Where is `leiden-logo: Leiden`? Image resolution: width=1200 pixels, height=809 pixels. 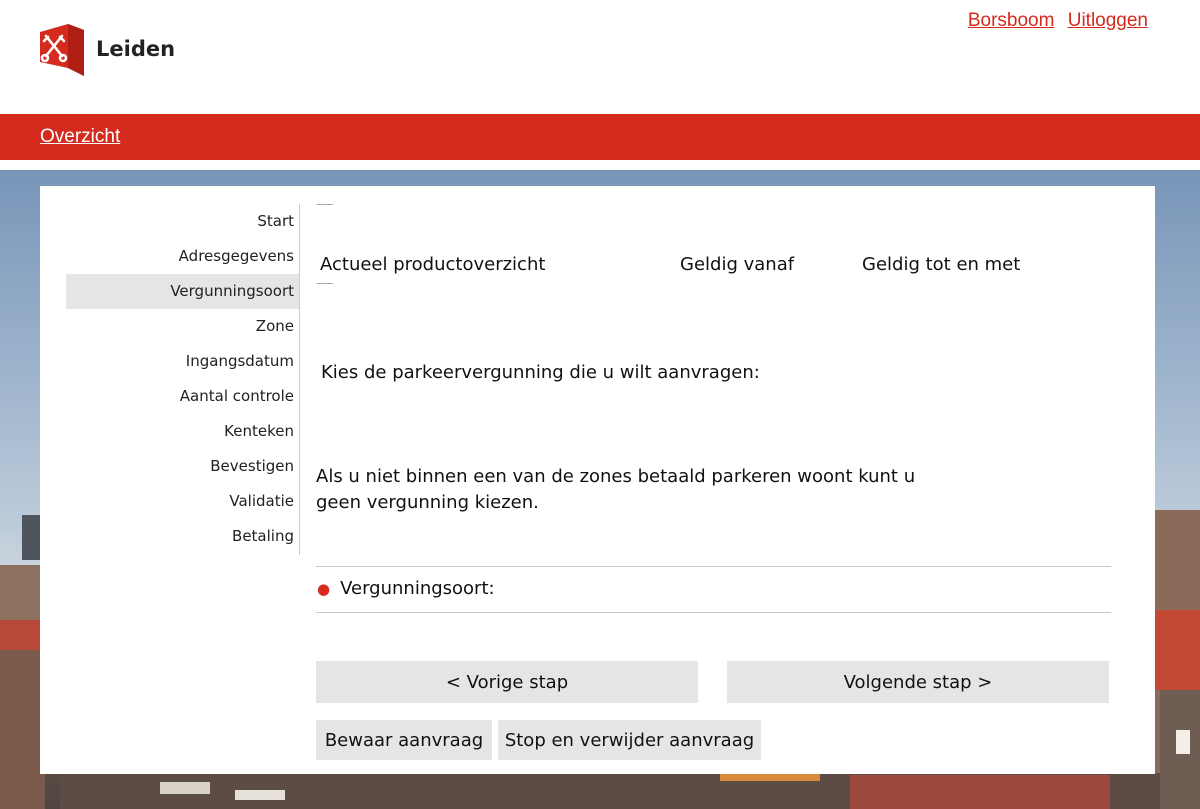
leiden-logo: Leiden is located at coordinates (107, 49).